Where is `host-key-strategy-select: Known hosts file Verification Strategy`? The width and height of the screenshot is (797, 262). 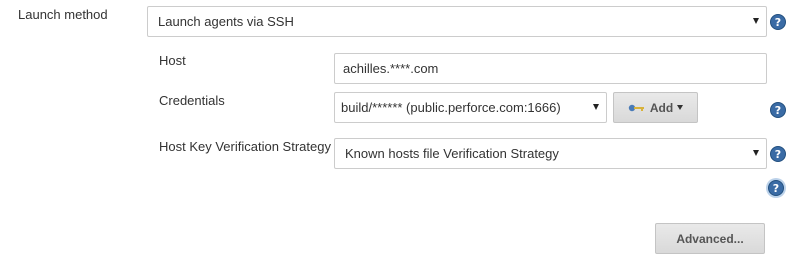 host-key-strategy-select: Known hosts file Verification Strategy is located at coordinates (550, 153).